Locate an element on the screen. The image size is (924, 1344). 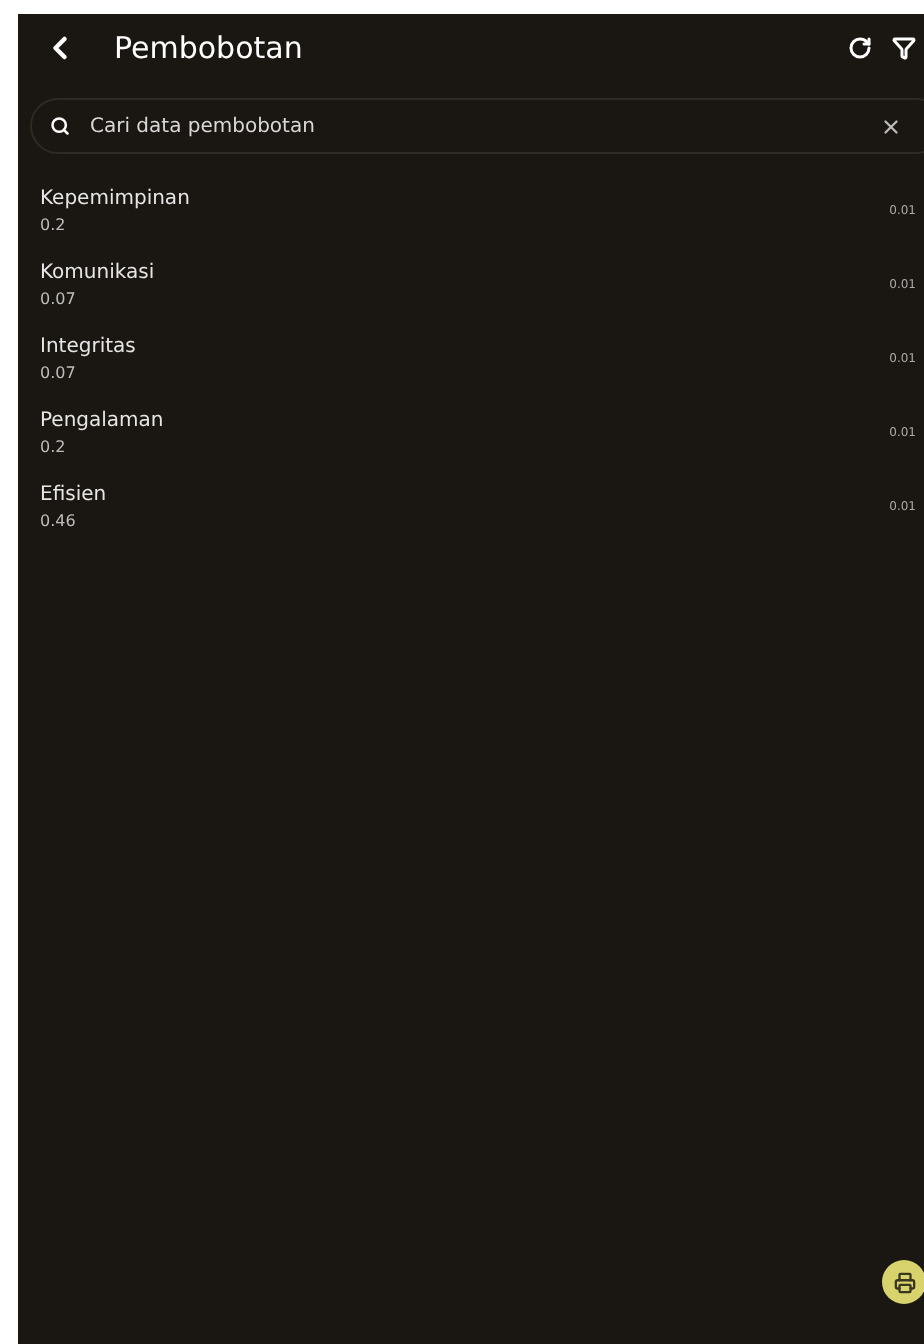
filter-button is located at coordinates (904, 48).